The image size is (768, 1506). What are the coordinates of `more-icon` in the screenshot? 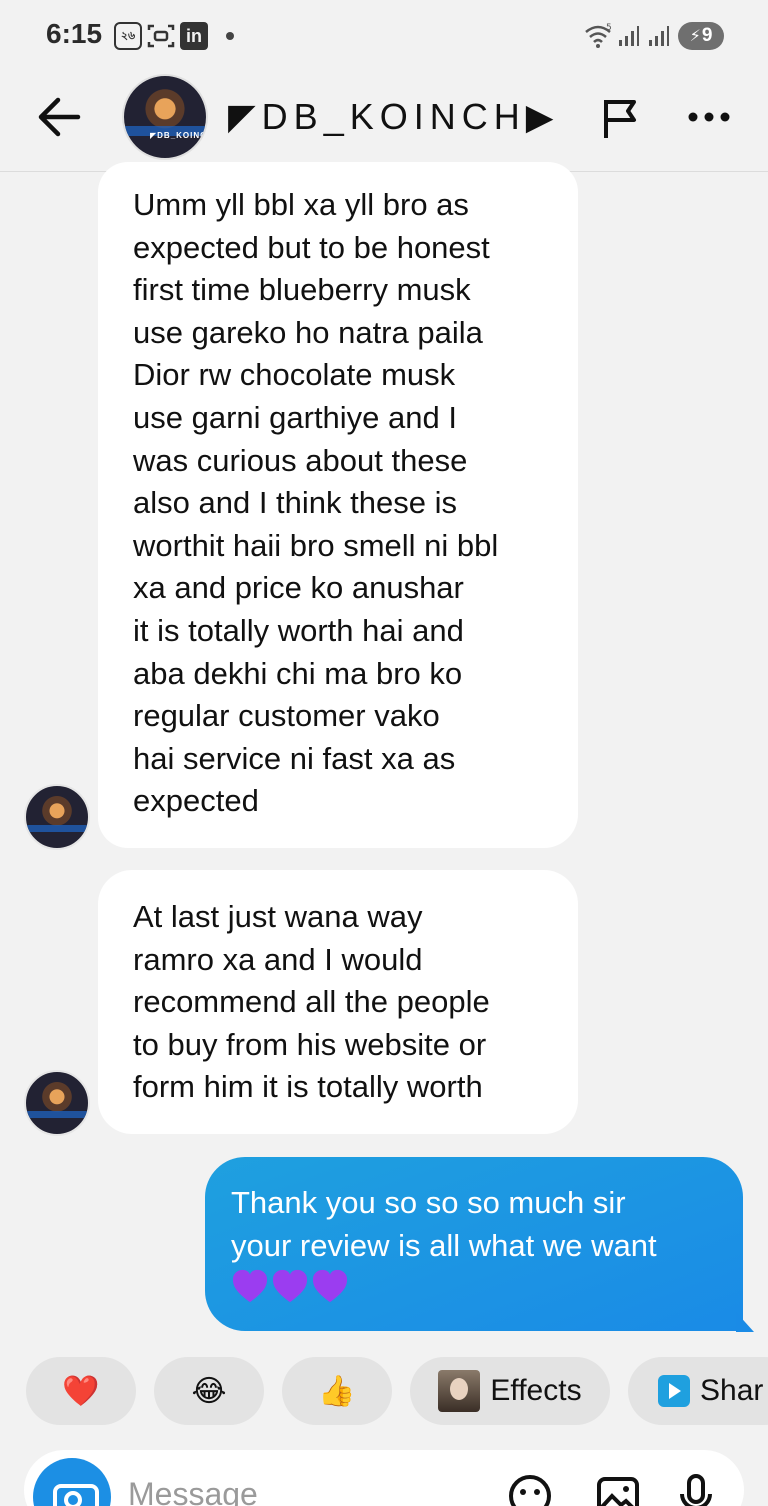 It's located at (709, 117).